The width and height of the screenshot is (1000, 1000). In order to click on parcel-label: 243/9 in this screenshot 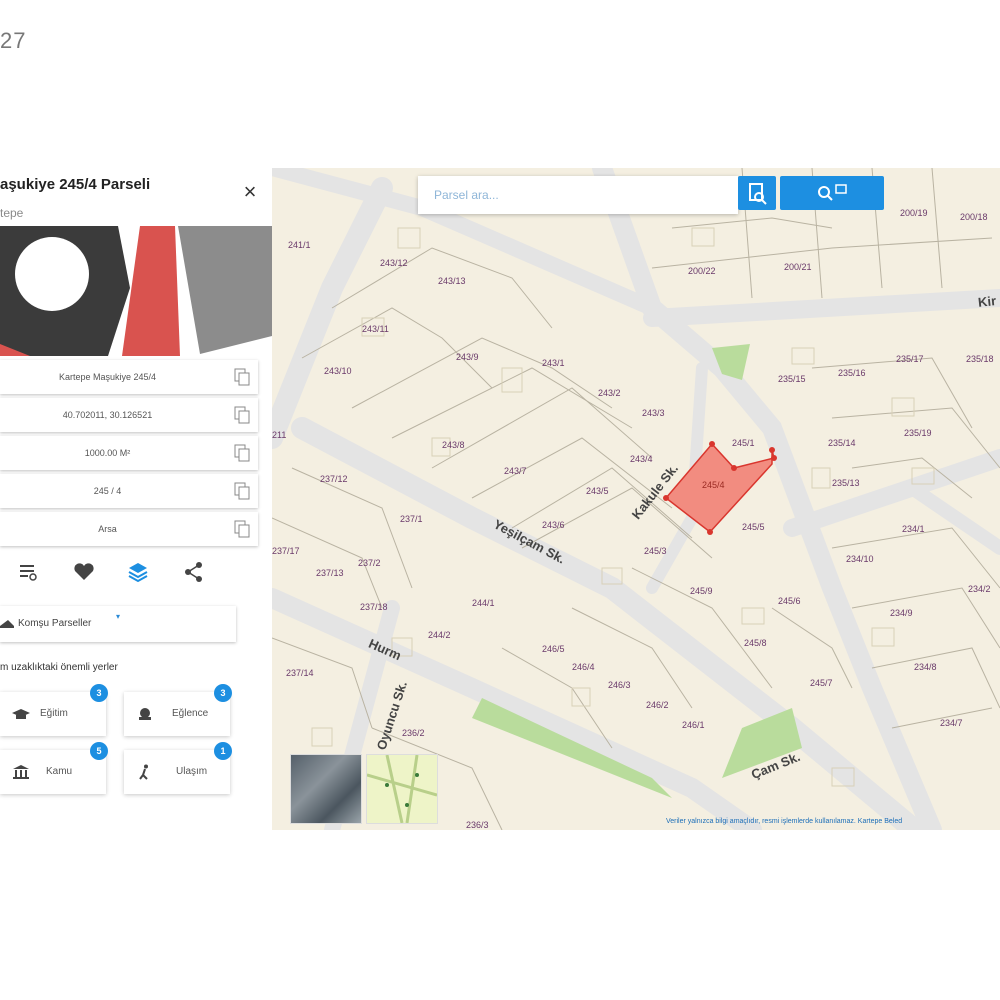, I will do `click(467, 357)`.